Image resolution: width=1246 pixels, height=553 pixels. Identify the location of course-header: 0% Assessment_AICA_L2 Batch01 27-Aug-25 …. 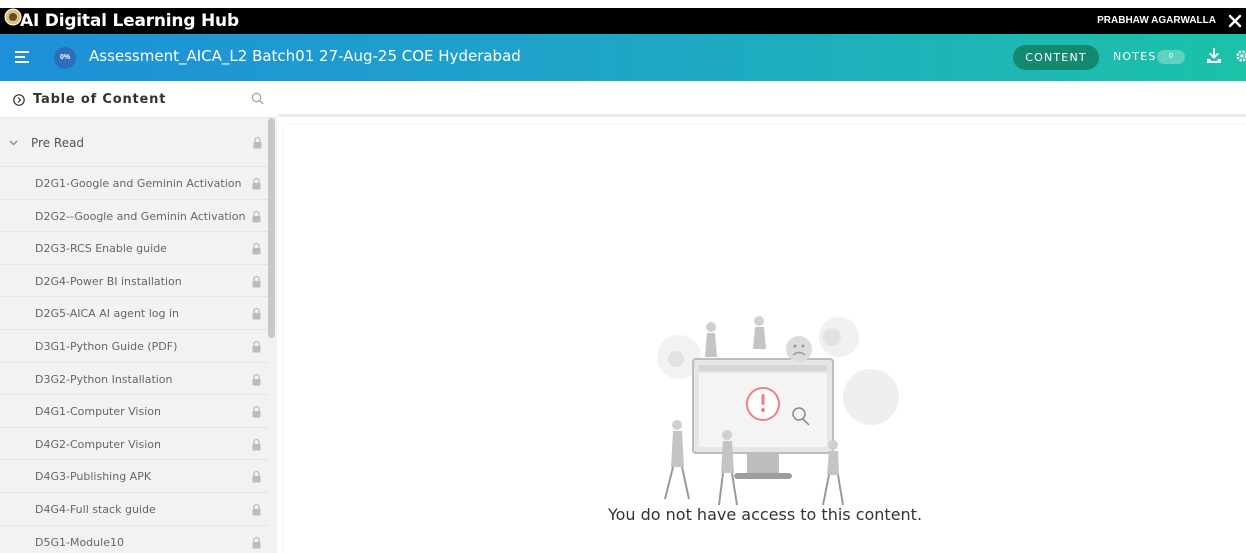
(623, 57).